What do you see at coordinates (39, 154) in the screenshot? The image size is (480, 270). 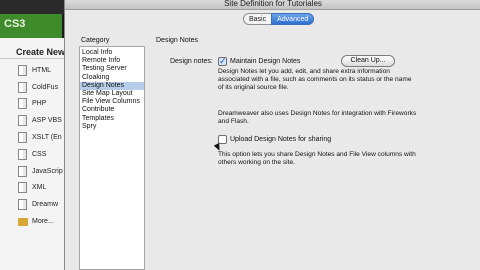 I see `file-type-label: CSS` at bounding box center [39, 154].